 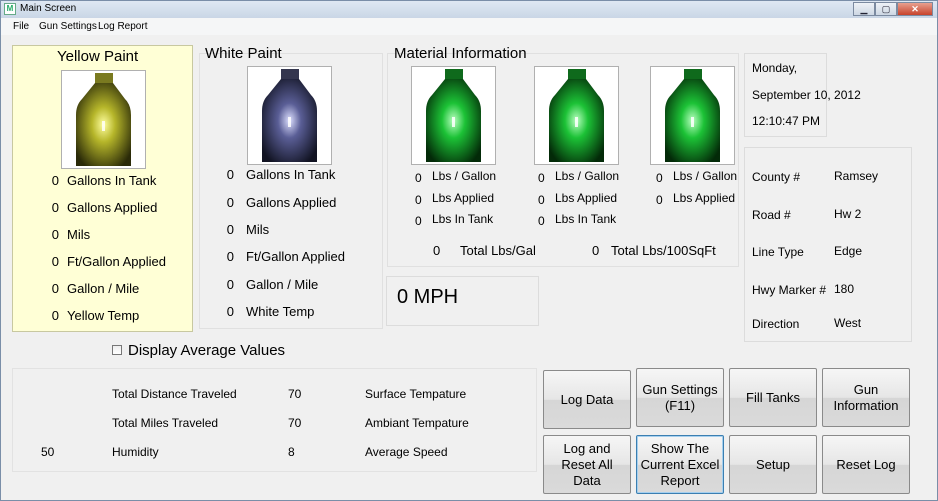 I want to click on bin1-lbs-in-tank-label: Lbs In Tank, so click(x=463, y=219).